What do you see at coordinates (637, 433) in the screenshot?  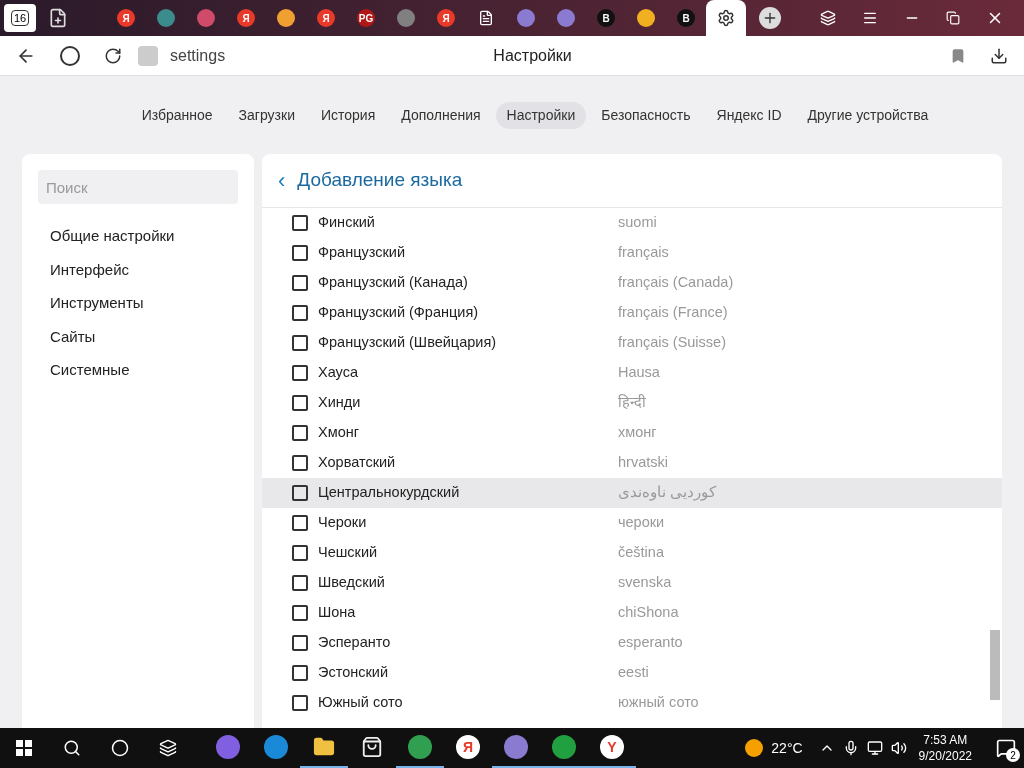 I see `language-native-name: хмонг` at bounding box center [637, 433].